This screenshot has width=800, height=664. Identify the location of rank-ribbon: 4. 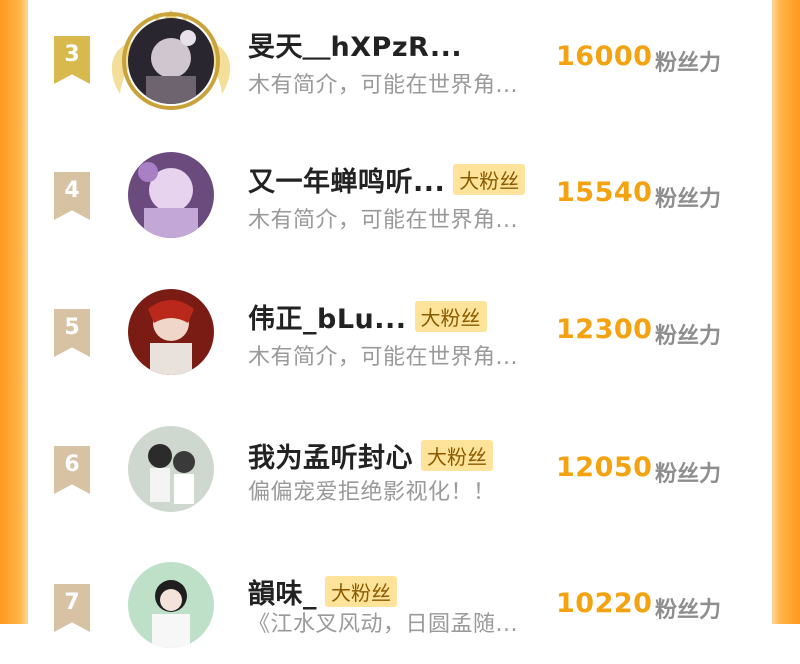
(72, 196).